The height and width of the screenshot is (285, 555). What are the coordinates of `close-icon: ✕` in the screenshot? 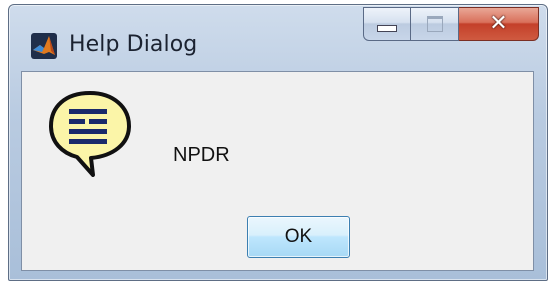 It's located at (498, 23).